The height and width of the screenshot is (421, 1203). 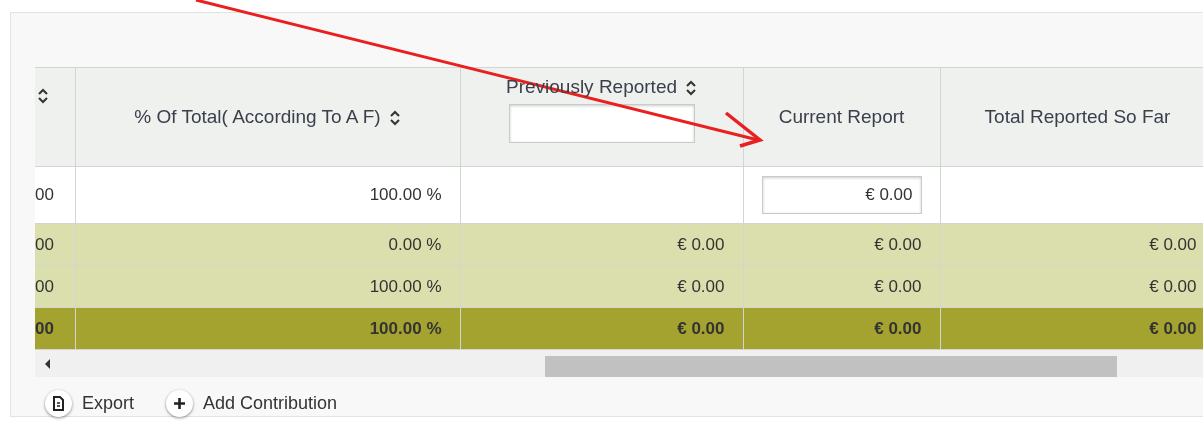 I want to click on column-header: % Of Total( According To A F), so click(x=267, y=117).